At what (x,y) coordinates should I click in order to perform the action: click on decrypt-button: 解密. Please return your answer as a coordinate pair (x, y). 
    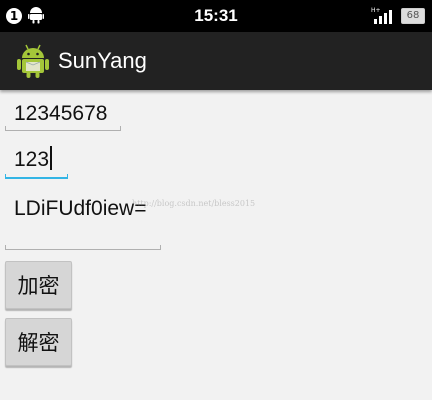
    Looking at the image, I should click on (38, 342).